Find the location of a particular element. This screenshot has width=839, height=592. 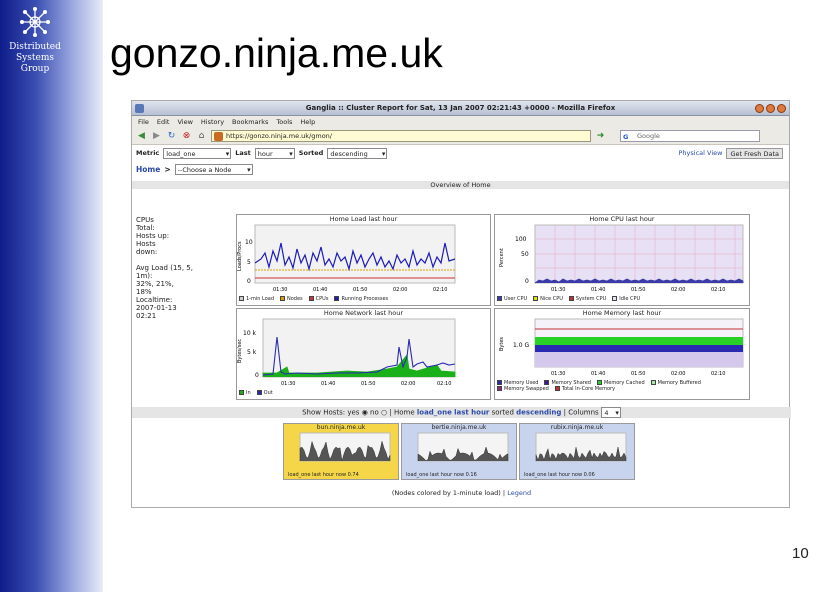

footer-note: (Nodes colored by 1-minute load) is located at coordinates (446, 493).